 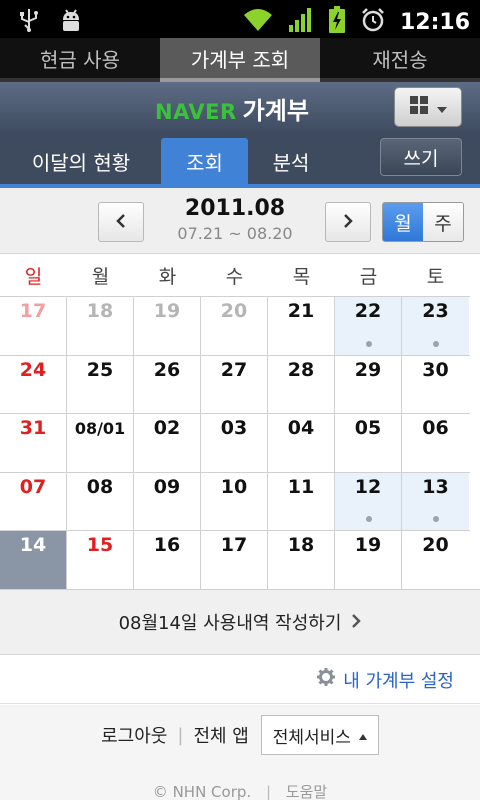 I want to click on calendar-day: 07, so click(x=33, y=501).